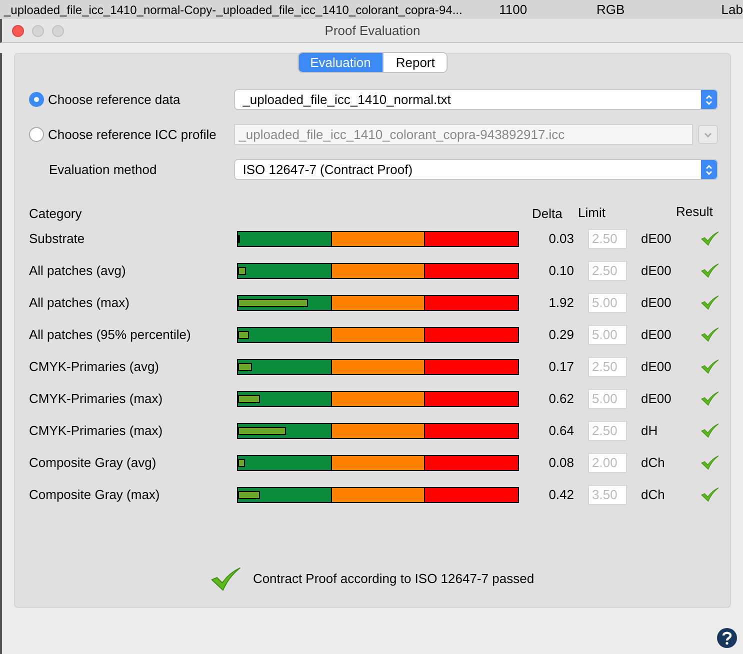  What do you see at coordinates (592, 213) in the screenshot?
I see `column-header: Limit` at bounding box center [592, 213].